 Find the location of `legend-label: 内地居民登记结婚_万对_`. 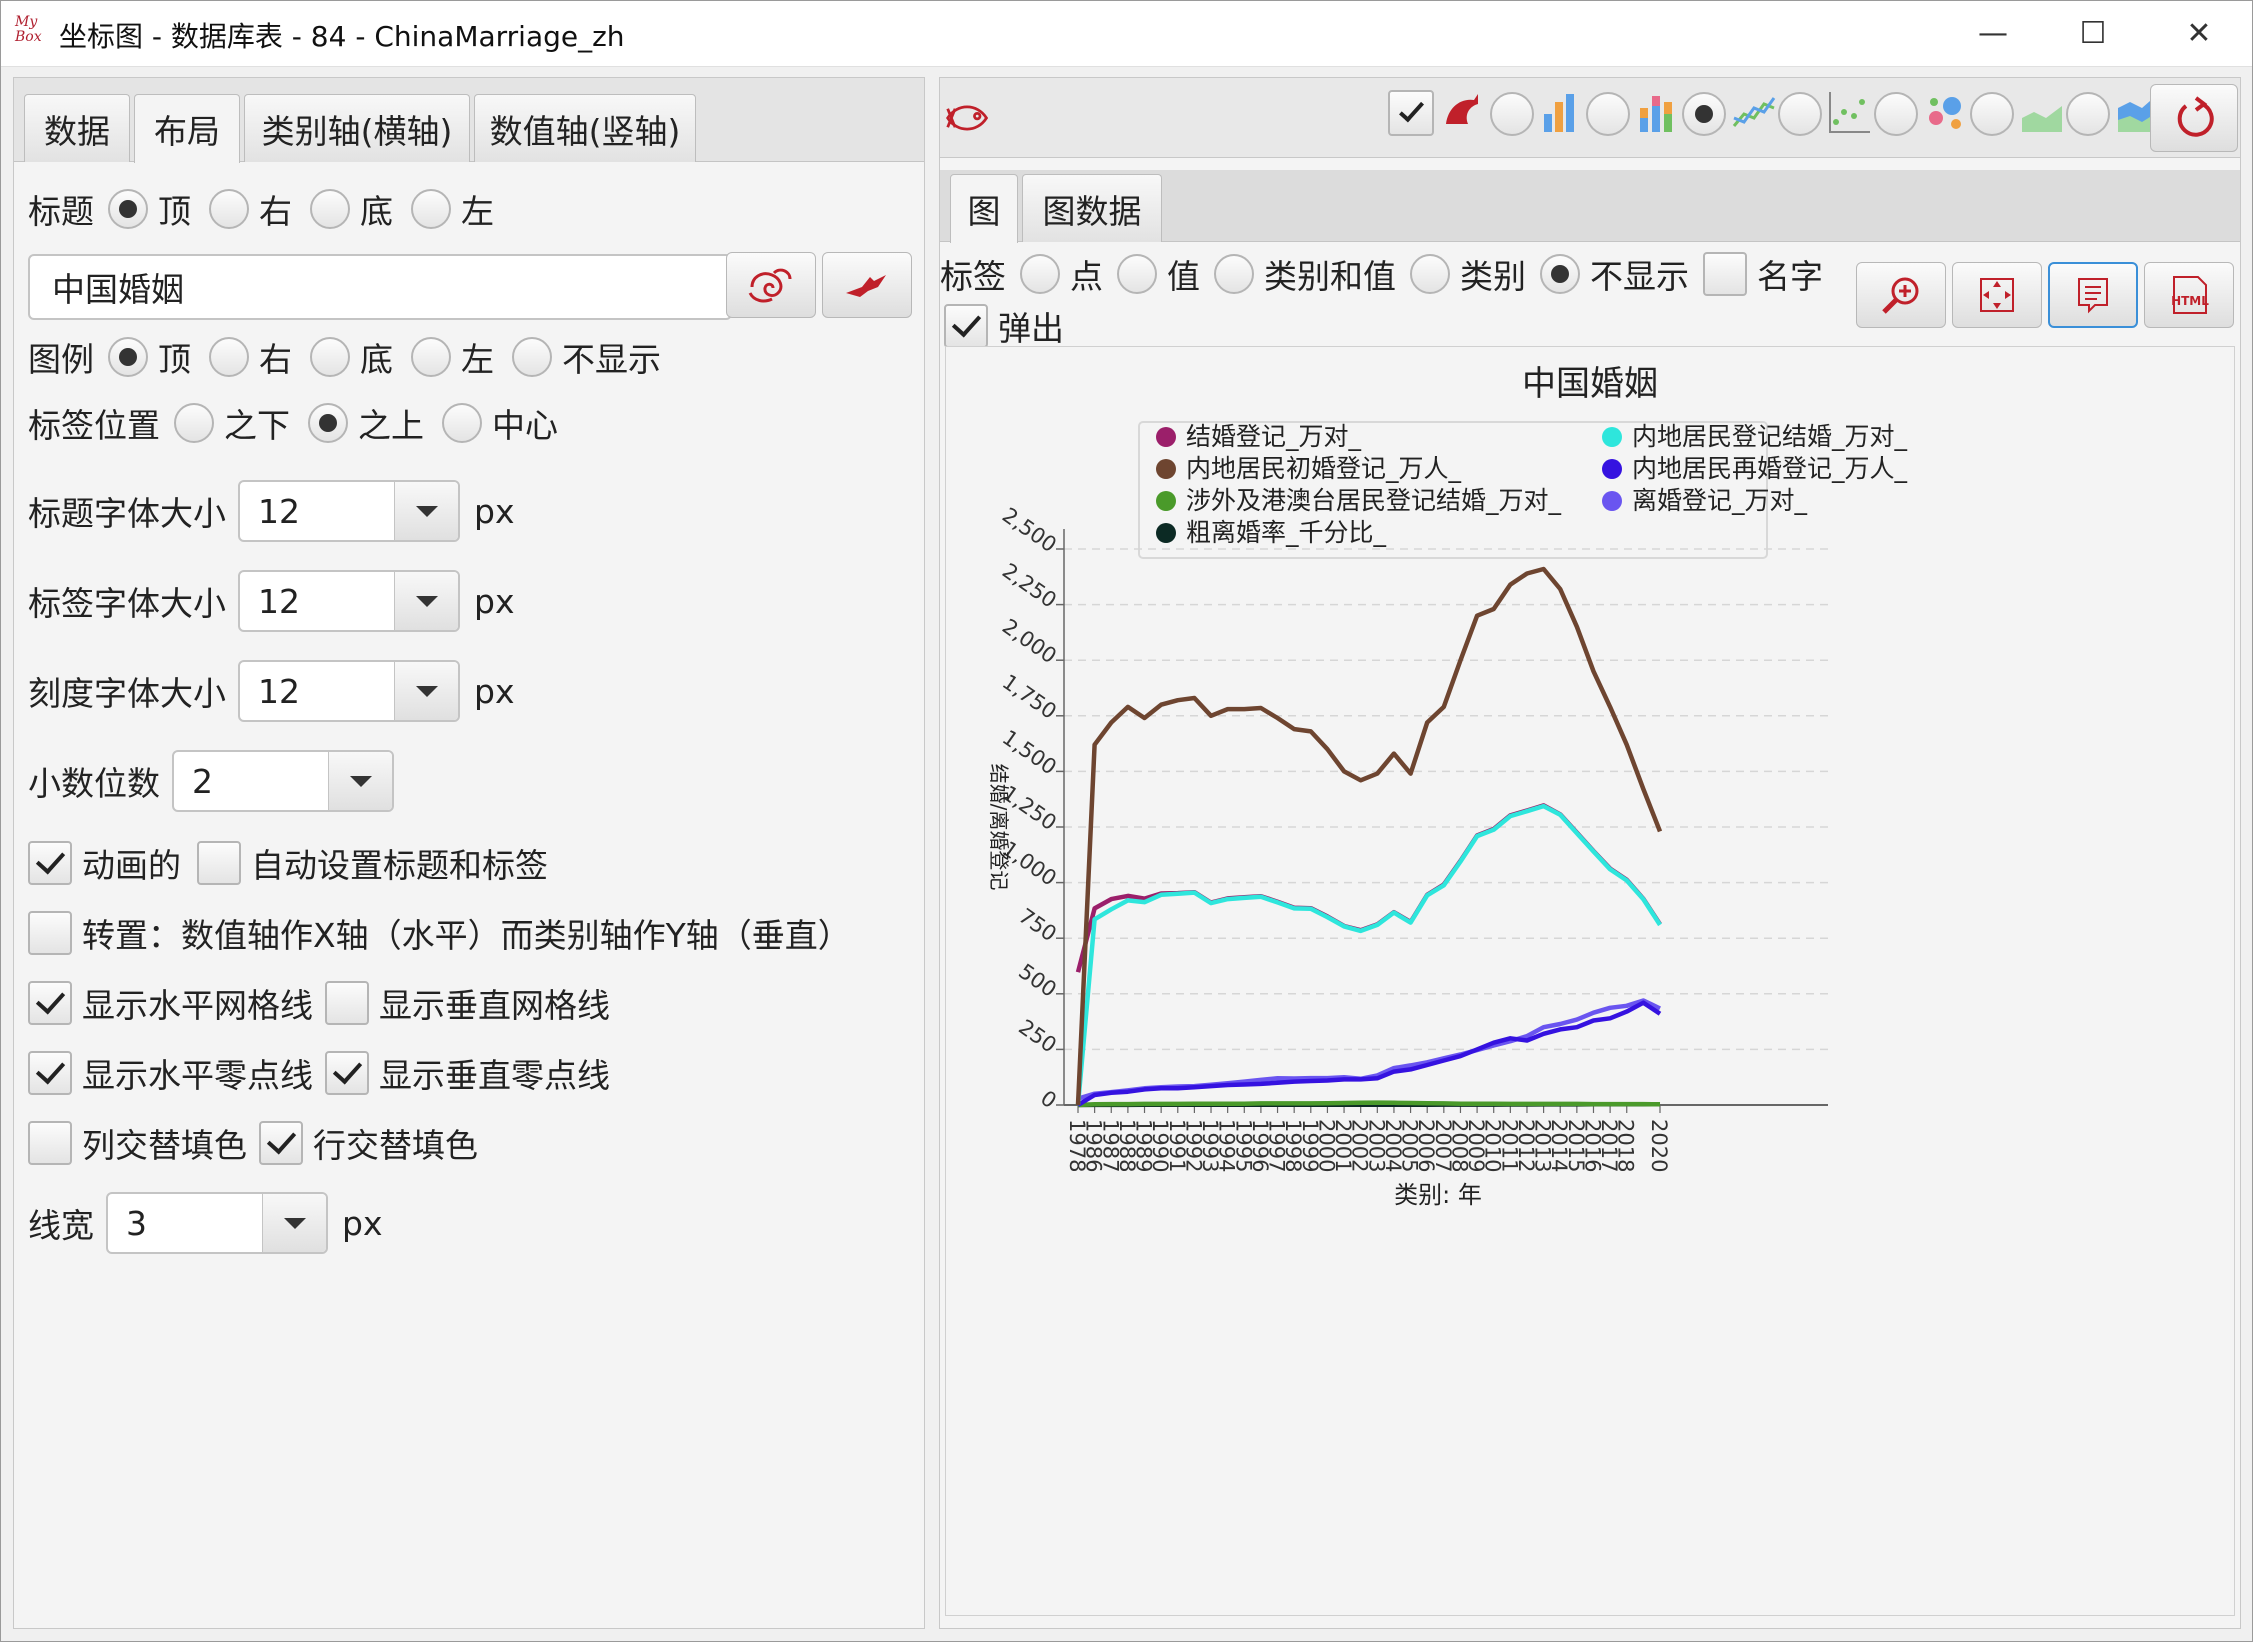

legend-label: 内地居民登记结婚_万对_ is located at coordinates (1770, 436).